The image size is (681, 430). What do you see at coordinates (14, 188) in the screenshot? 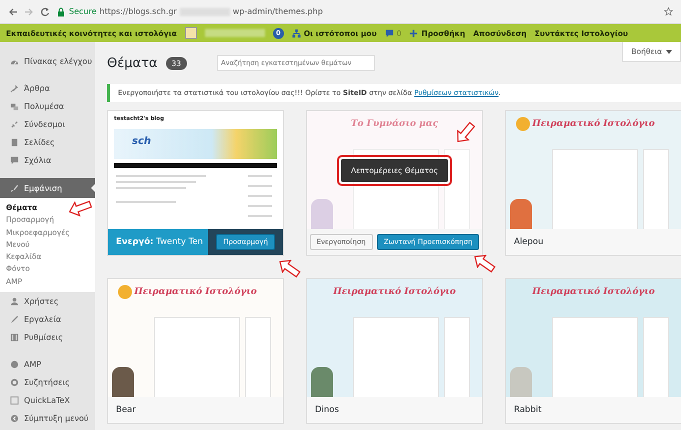
I see `brush-icon` at bounding box center [14, 188].